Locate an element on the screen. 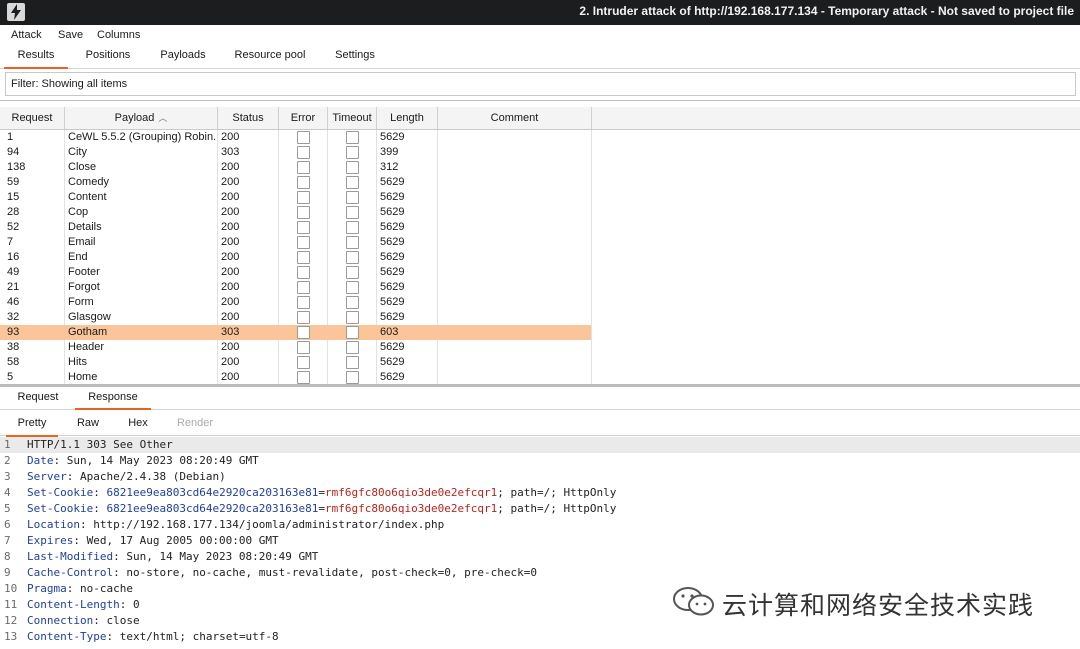 The image size is (1080, 649). cell-payload: Header is located at coordinates (86, 347).